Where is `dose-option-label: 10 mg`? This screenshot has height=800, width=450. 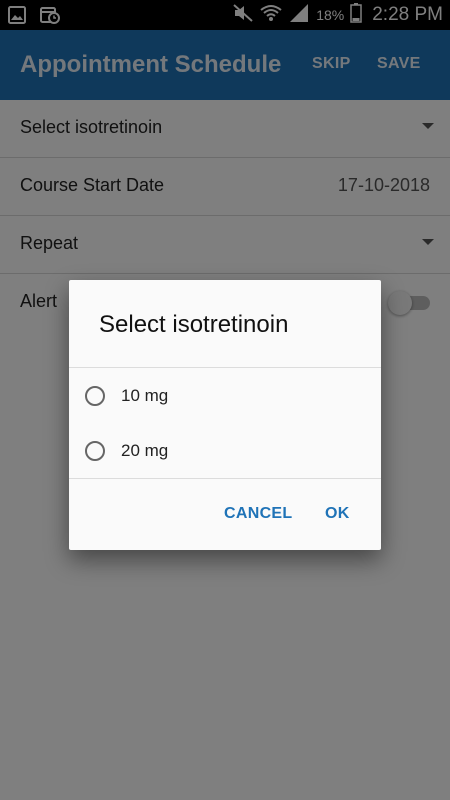
dose-option-label: 10 mg is located at coordinates (145, 395).